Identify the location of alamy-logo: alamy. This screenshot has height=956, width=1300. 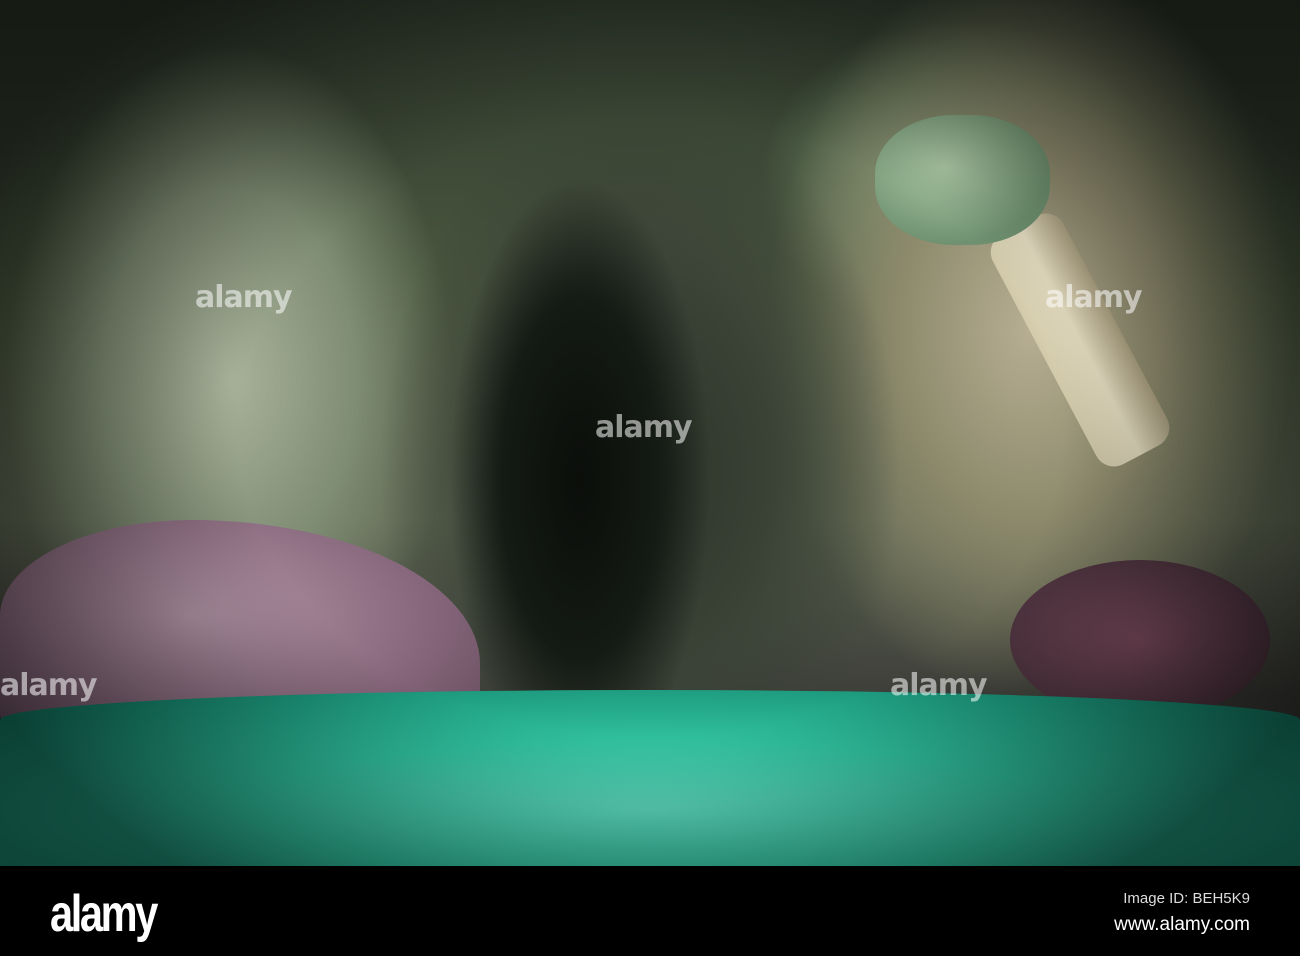
(104, 914).